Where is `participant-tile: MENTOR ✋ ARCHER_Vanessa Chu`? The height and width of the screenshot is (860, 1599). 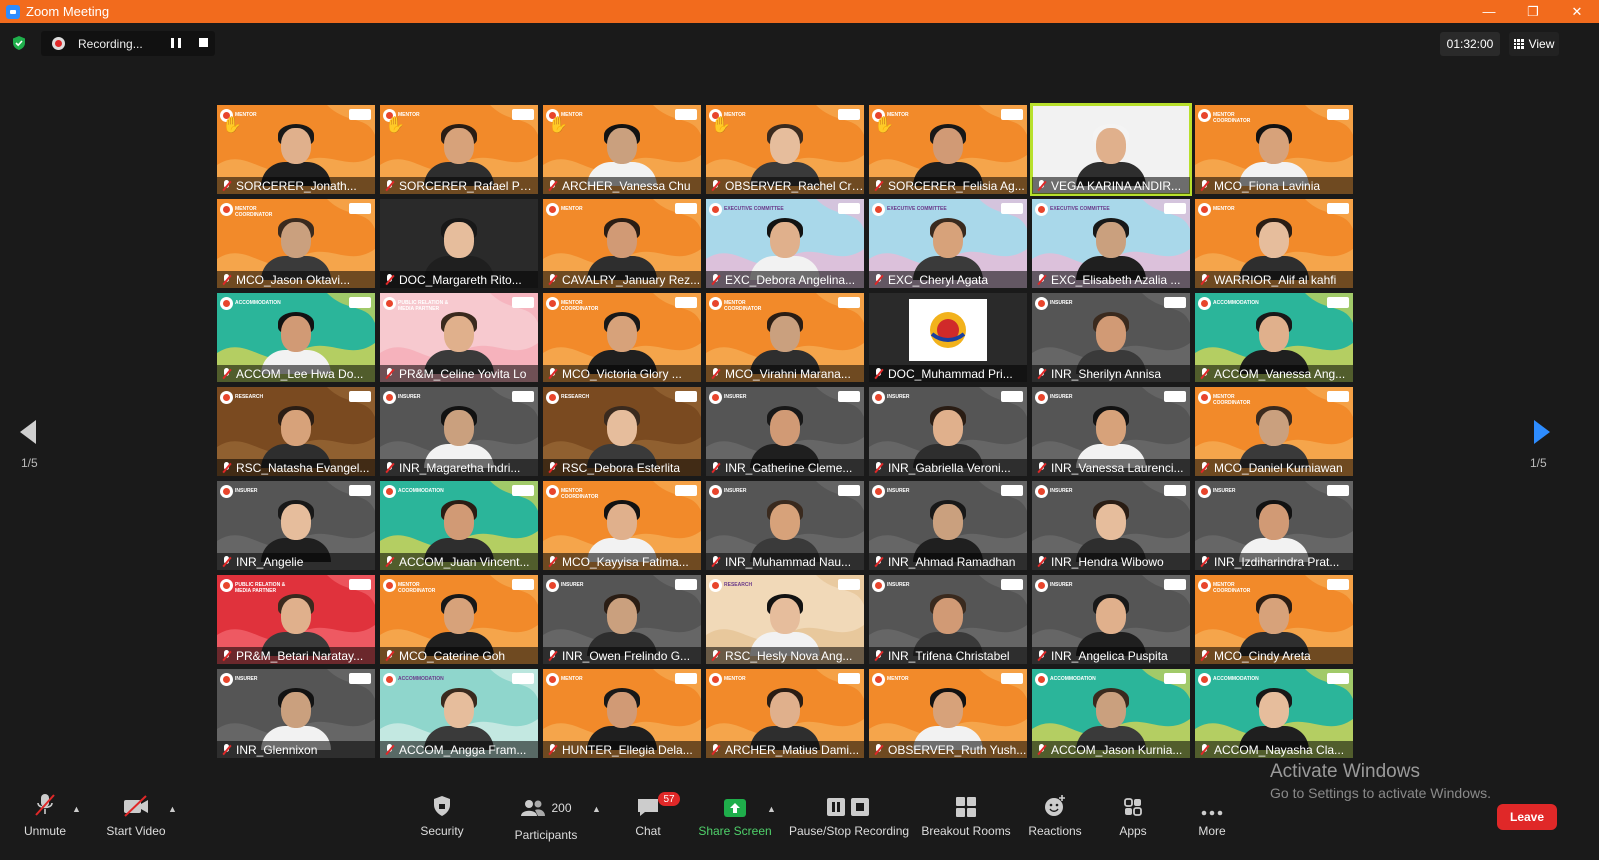
participant-tile: MENTOR ✋ ARCHER_Vanessa Chu is located at coordinates (622, 149).